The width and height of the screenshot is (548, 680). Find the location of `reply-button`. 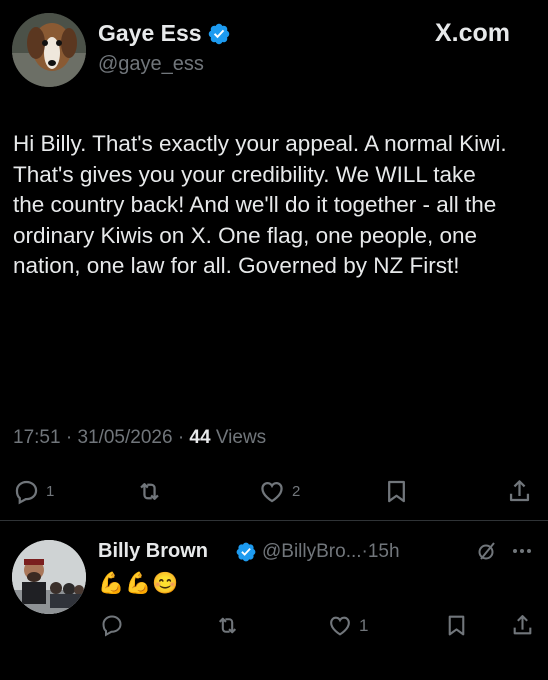

reply-button is located at coordinates (115, 625).